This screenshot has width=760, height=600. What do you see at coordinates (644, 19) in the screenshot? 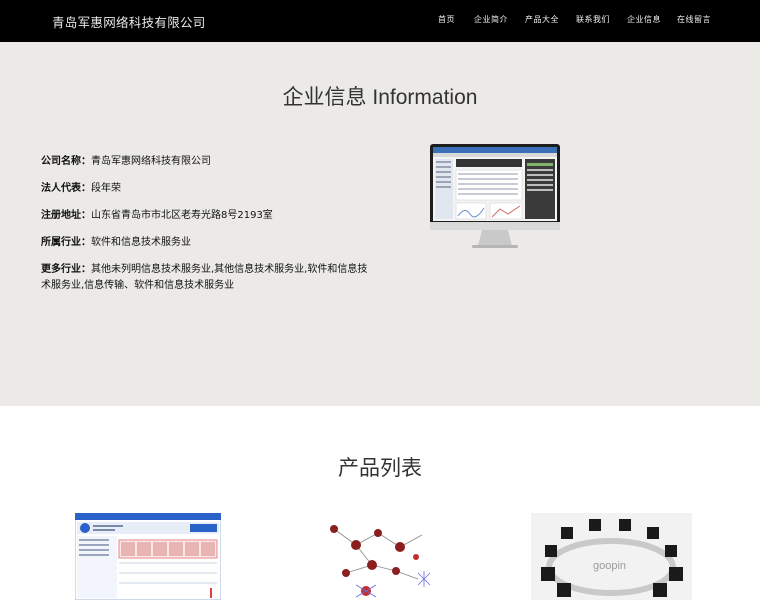
I see `nav-company-info: 企业信息` at bounding box center [644, 19].